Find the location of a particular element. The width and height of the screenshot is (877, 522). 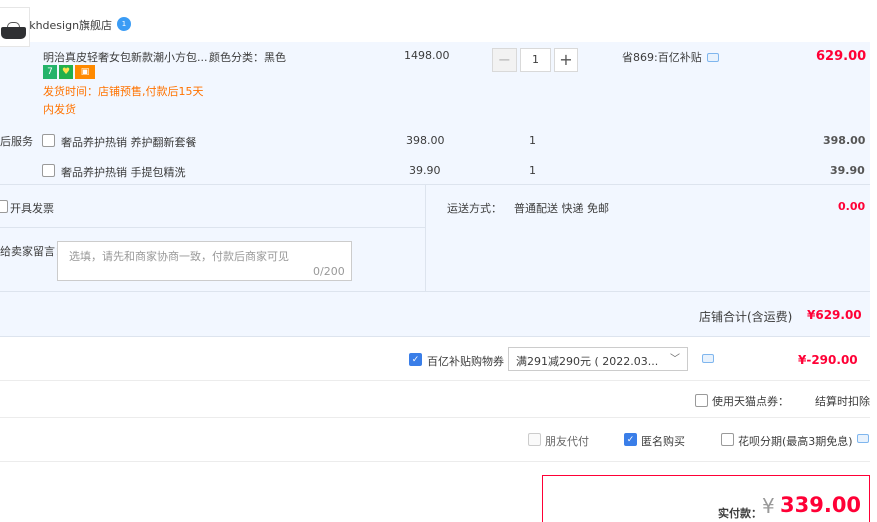

qty-input: 1 is located at coordinates (535, 60).